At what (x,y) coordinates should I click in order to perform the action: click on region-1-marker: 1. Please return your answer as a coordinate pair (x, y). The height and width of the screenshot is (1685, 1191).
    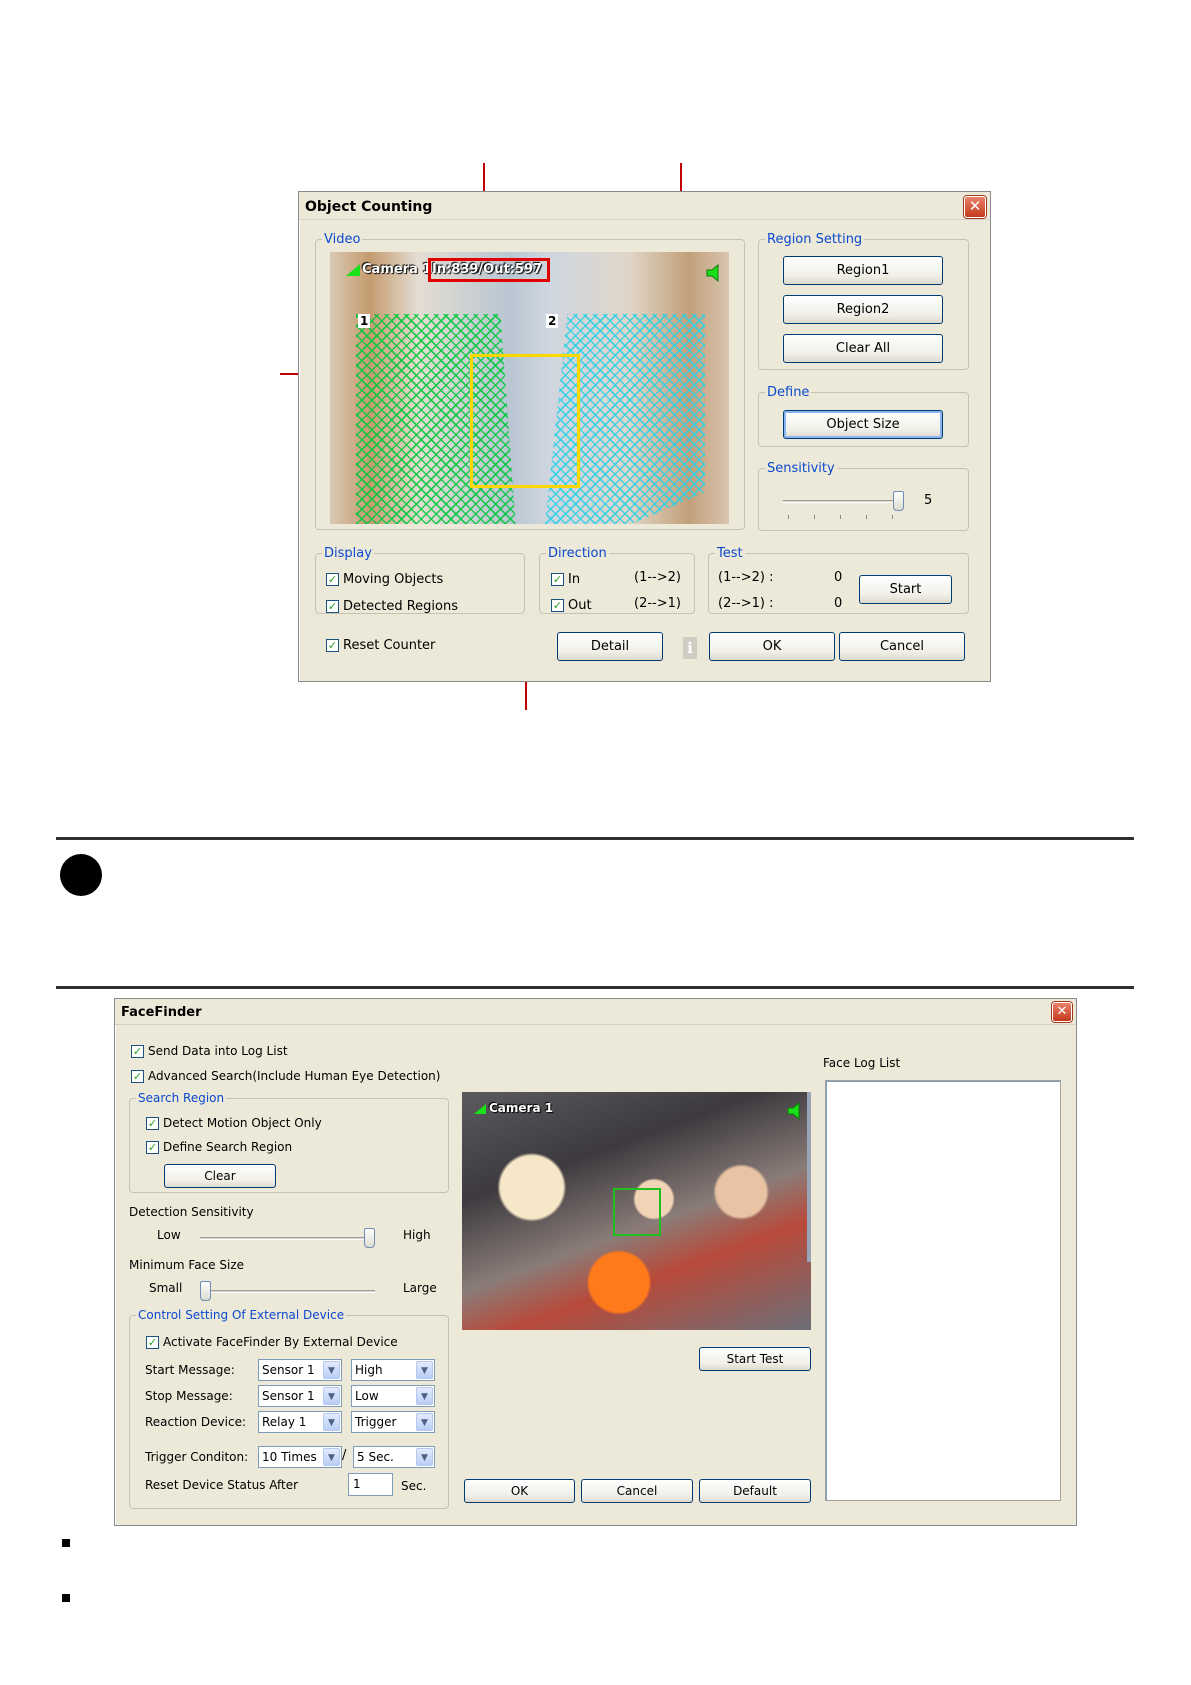
    Looking at the image, I should click on (364, 321).